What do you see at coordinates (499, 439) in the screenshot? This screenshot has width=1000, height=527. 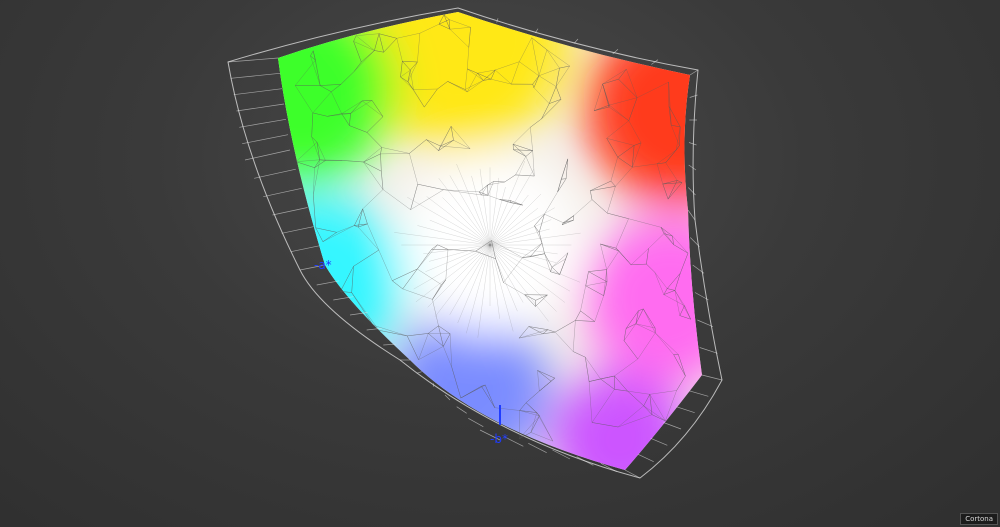 I see `axis-label-minus-b: -b*` at bounding box center [499, 439].